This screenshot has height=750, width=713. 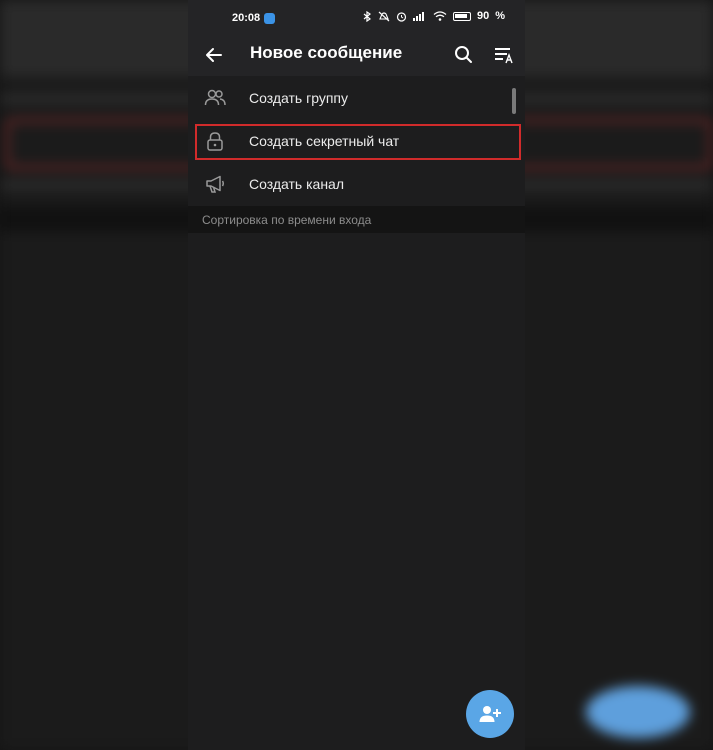 What do you see at coordinates (356, 97) in the screenshot?
I see `create-group-item: Создать группу` at bounding box center [356, 97].